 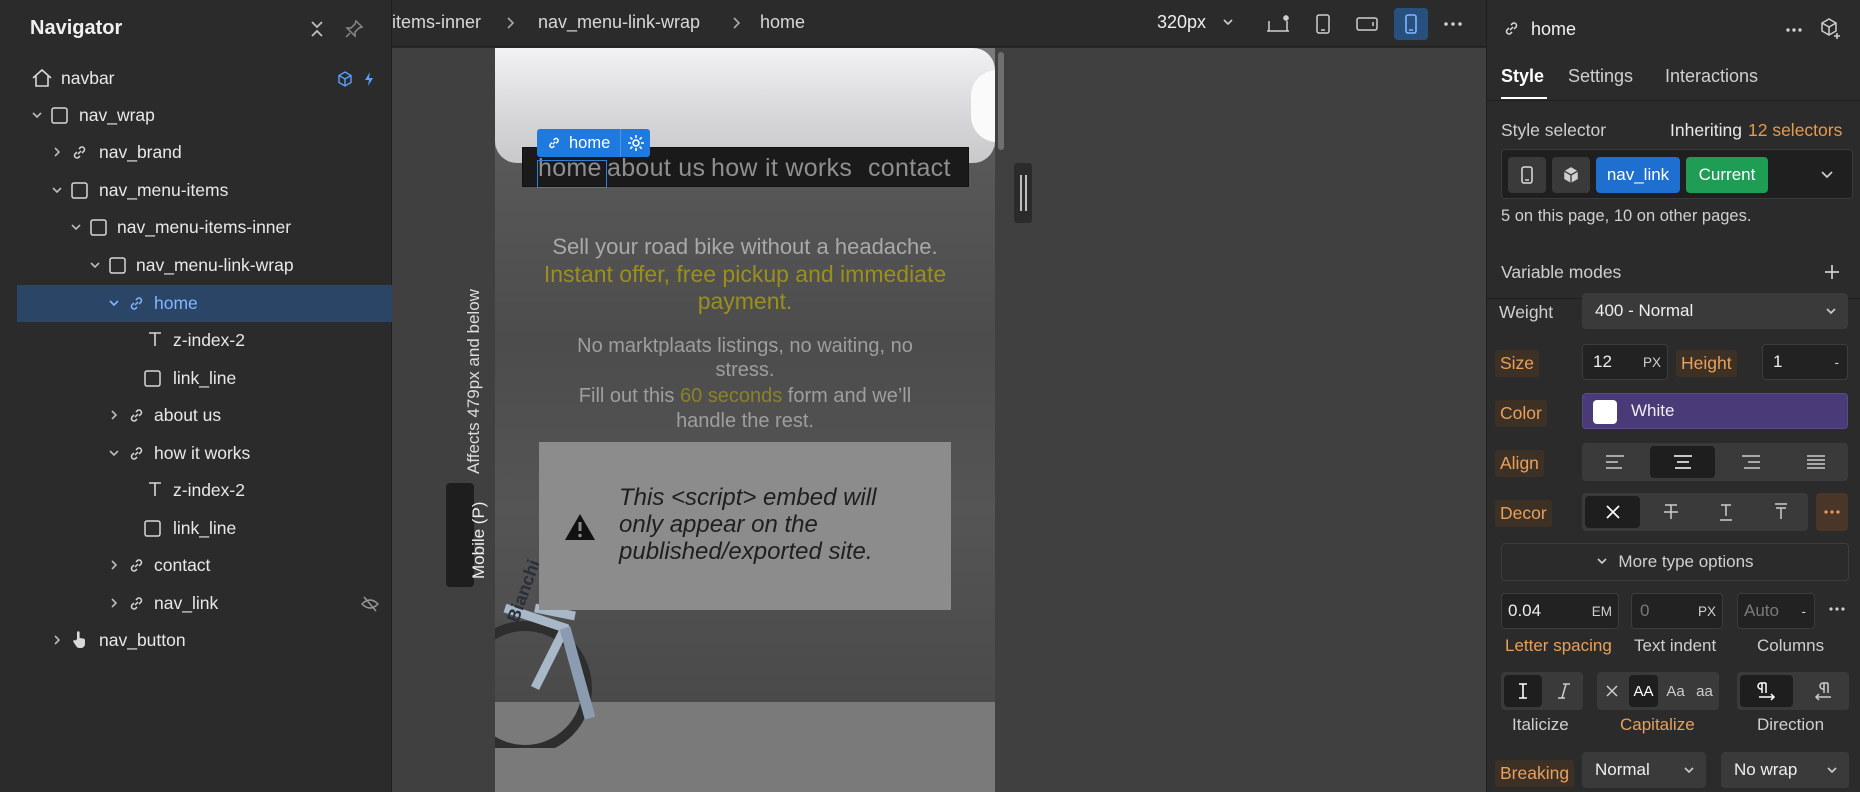 I want to click on columns-input: Auto -, so click(x=1776, y=611).